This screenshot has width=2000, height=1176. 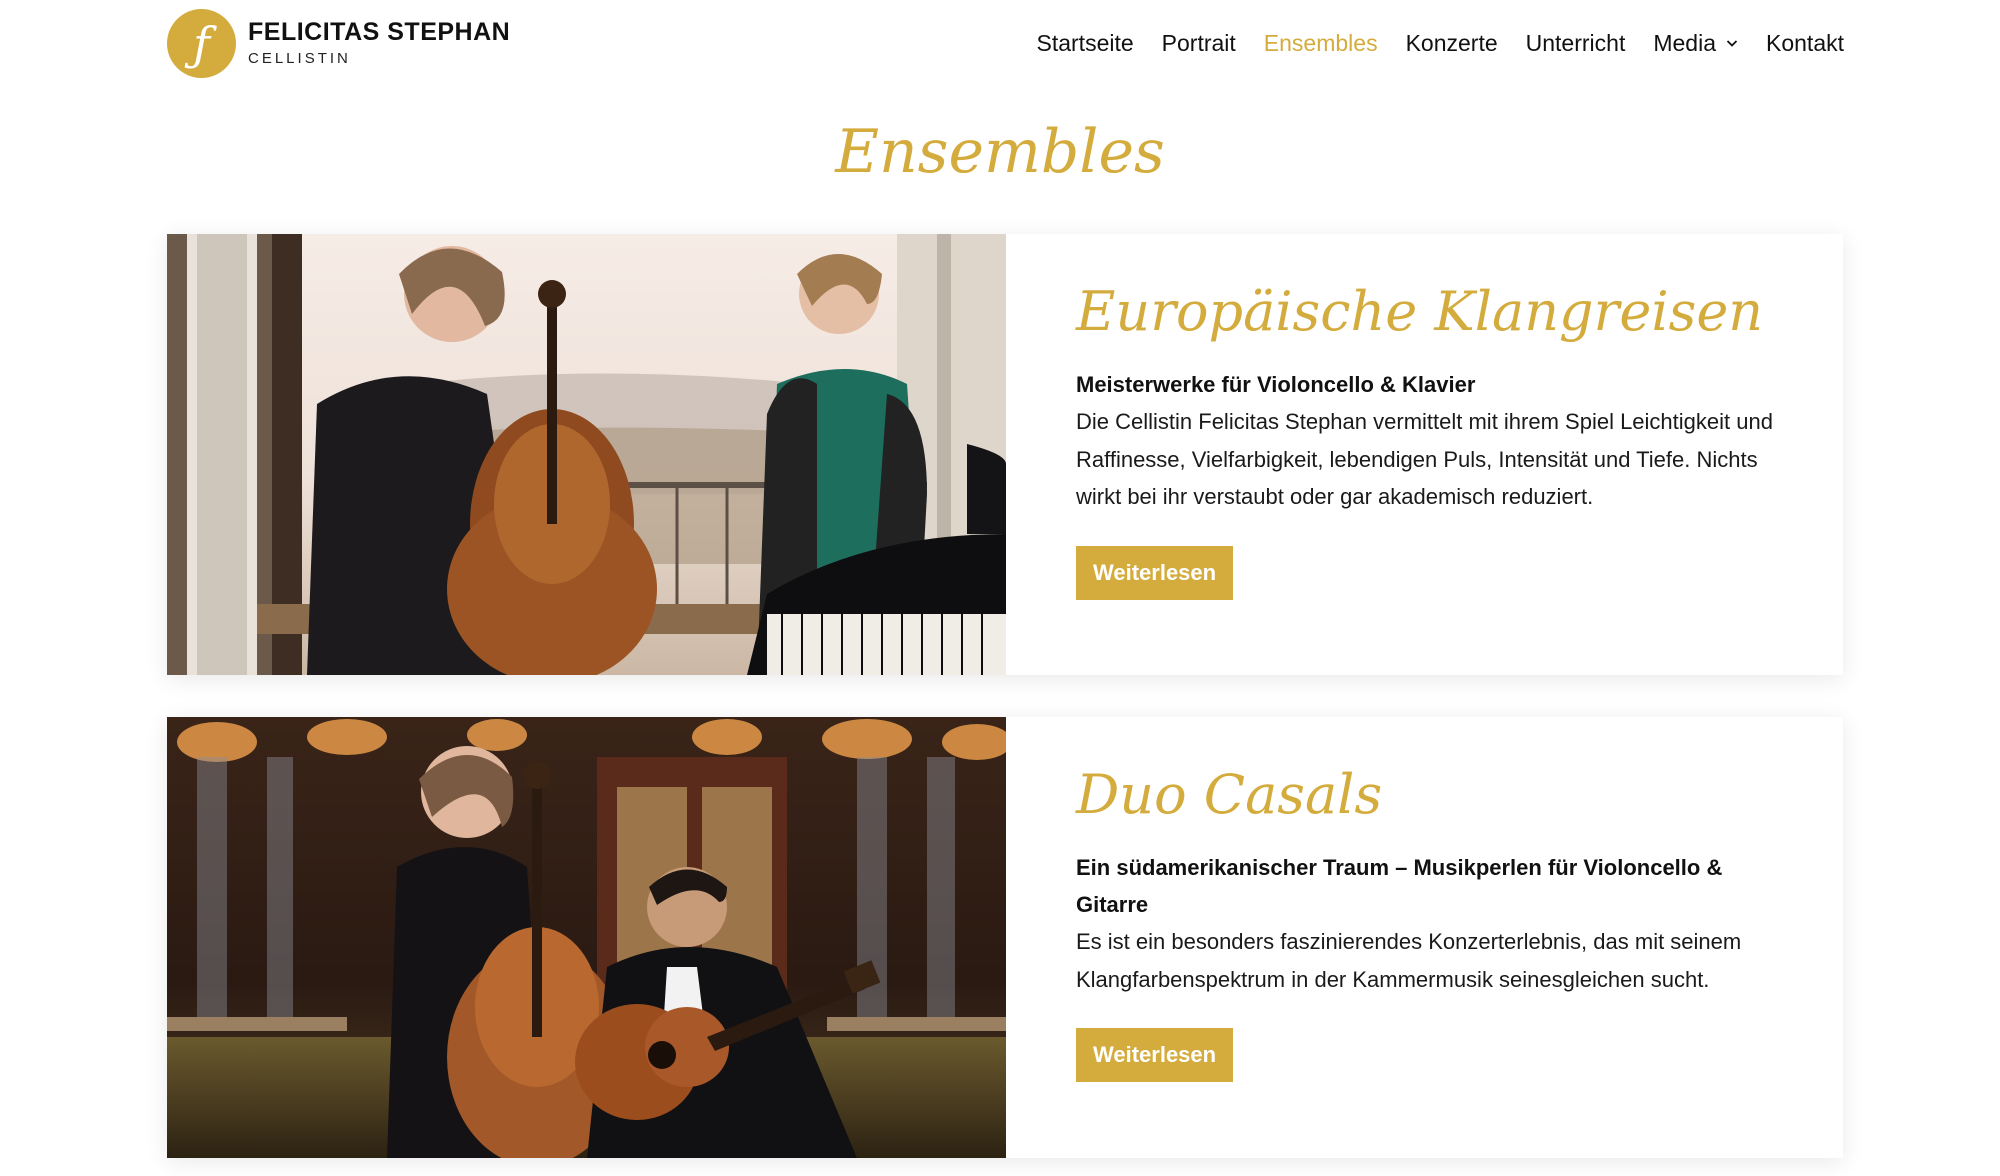 What do you see at coordinates (1732, 43) in the screenshot?
I see `chevron-down-icon` at bounding box center [1732, 43].